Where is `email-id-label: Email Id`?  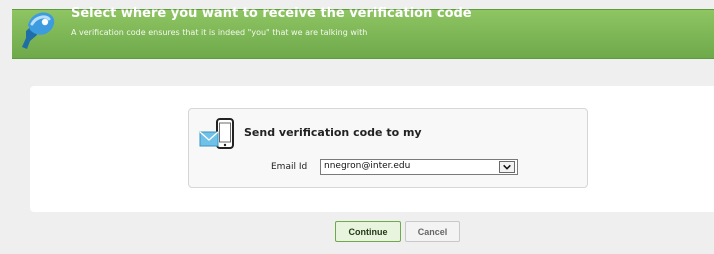 email-id-label: Email Id is located at coordinates (289, 167).